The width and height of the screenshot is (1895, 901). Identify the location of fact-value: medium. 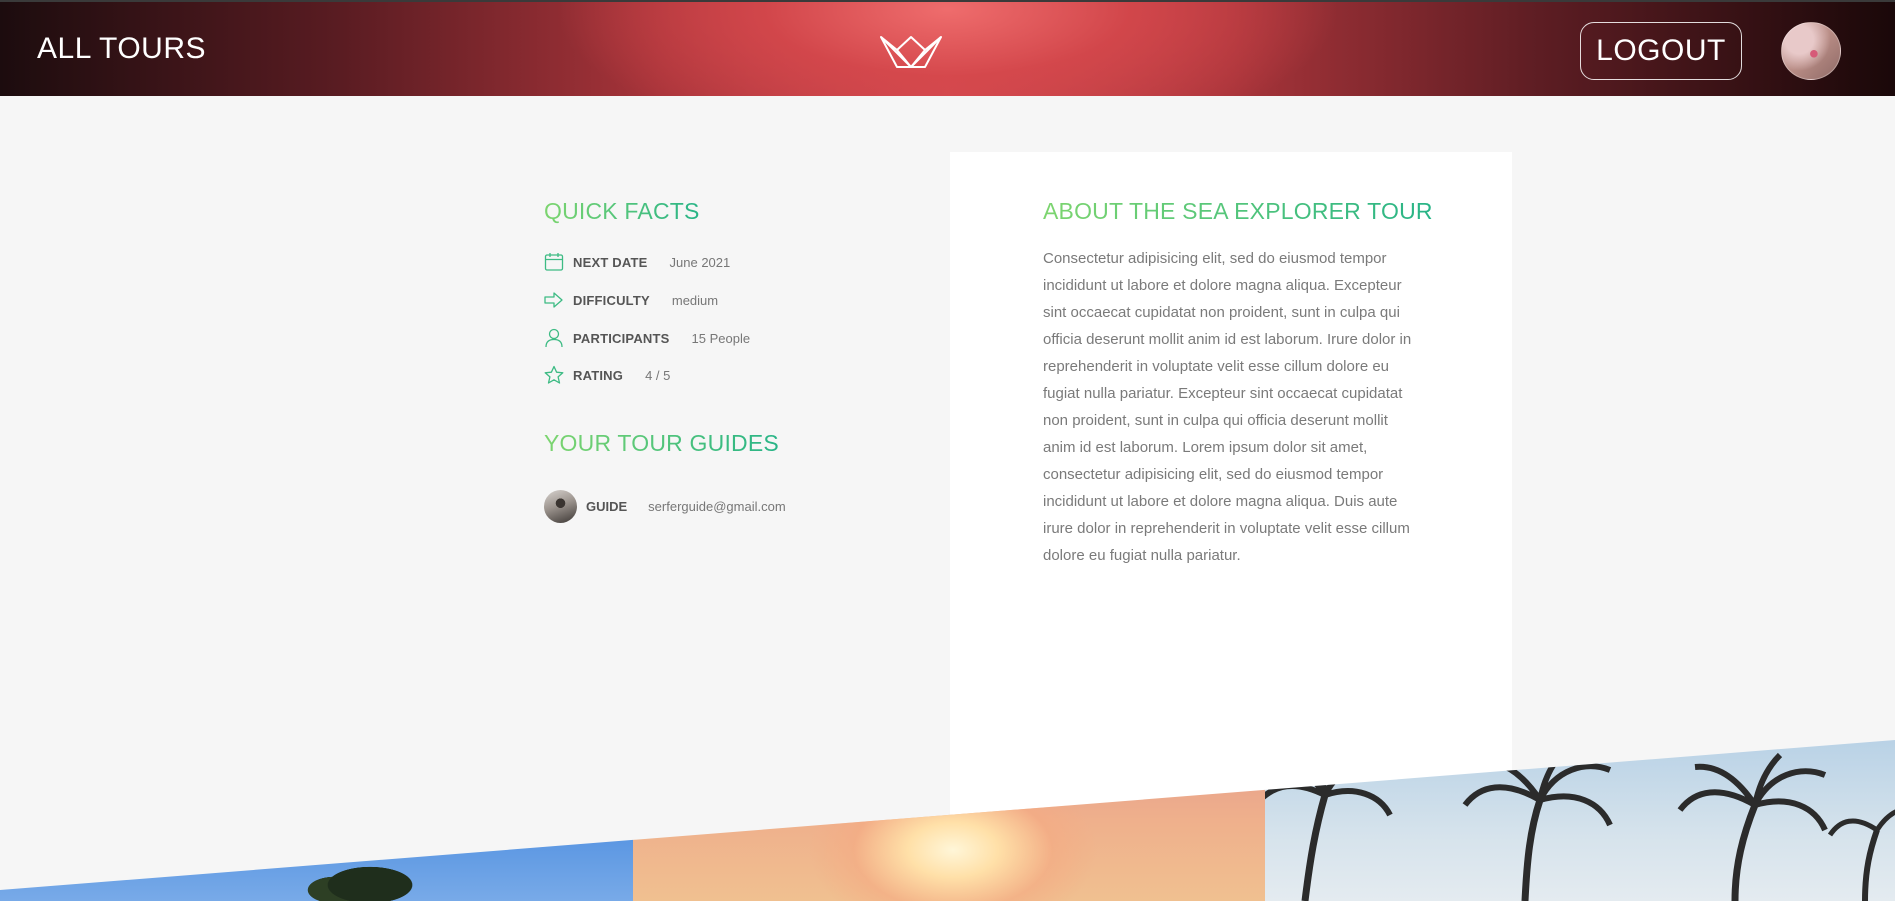
(695, 300).